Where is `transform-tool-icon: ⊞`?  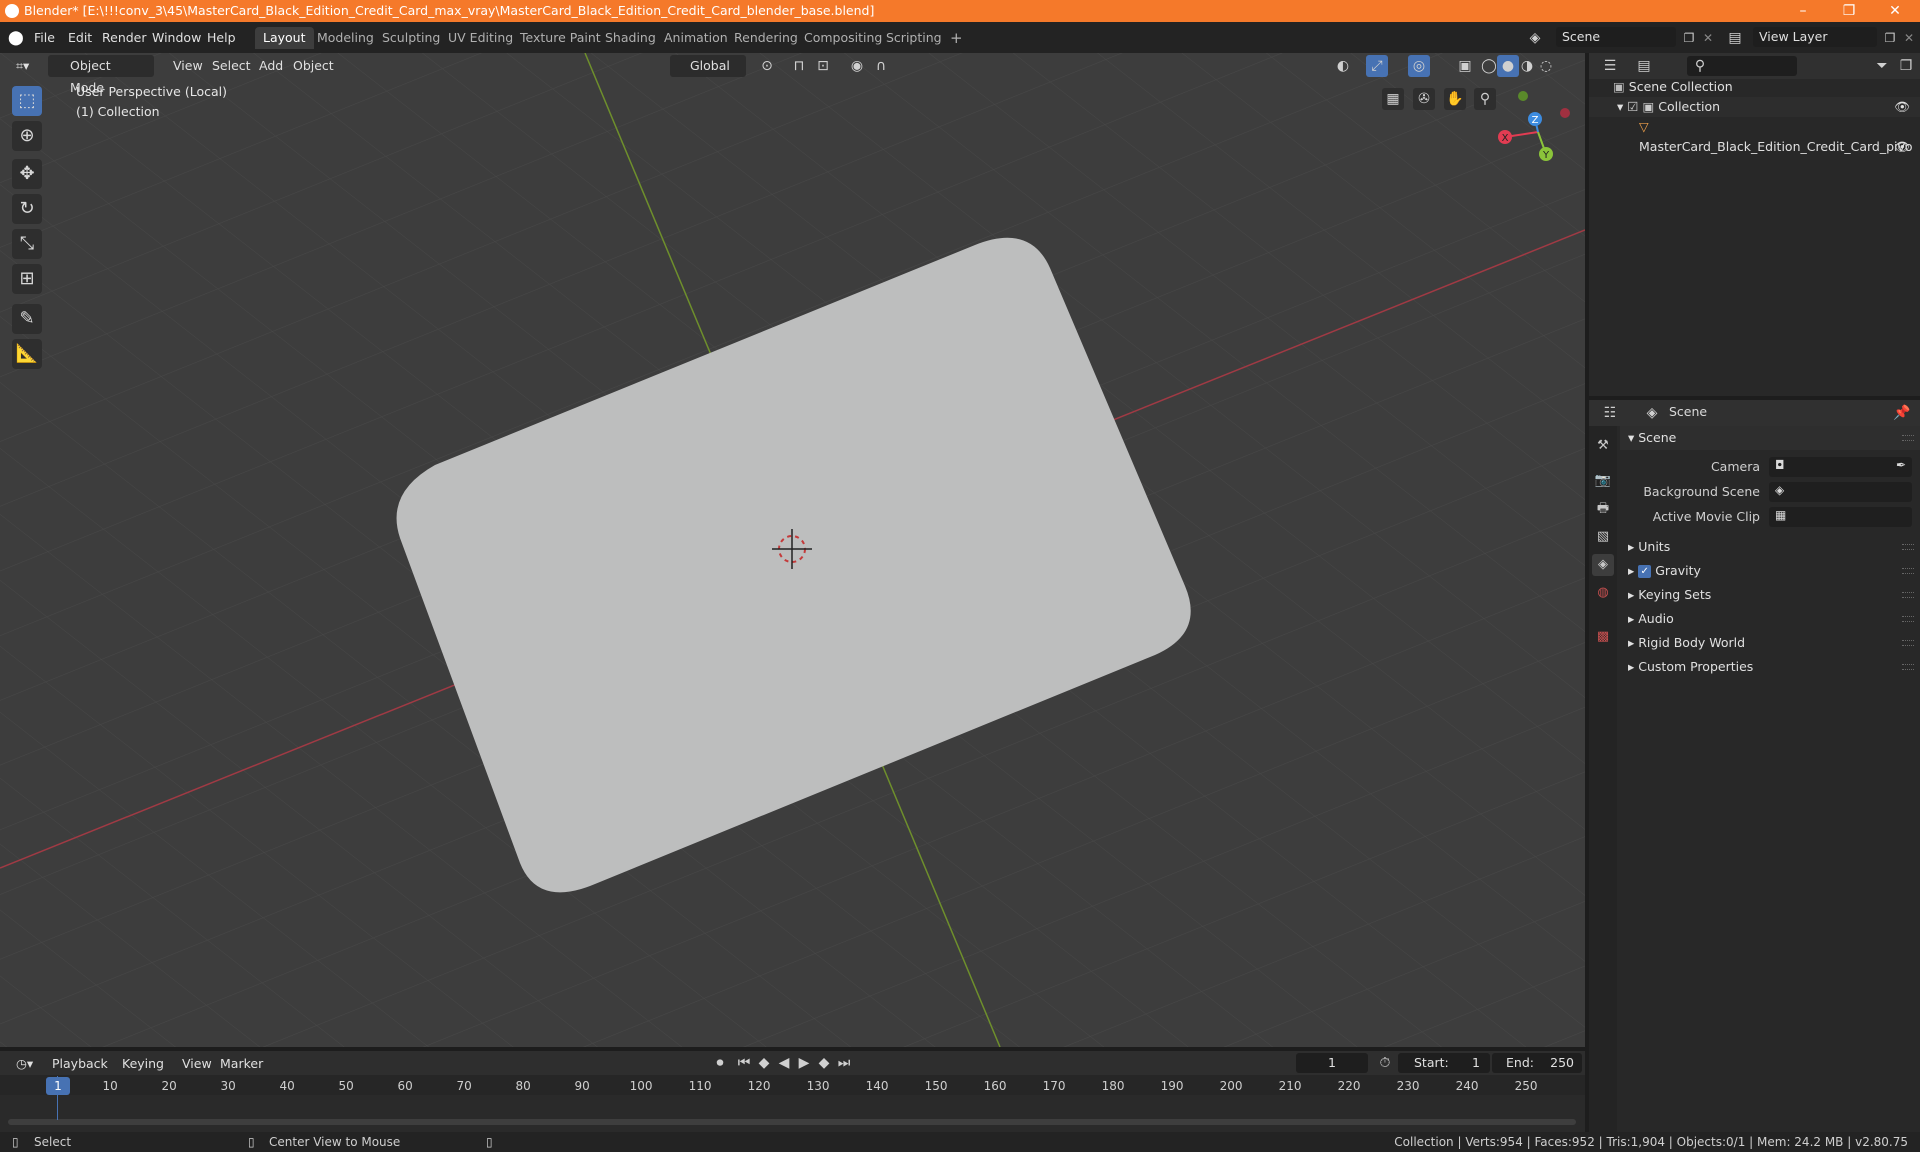
transform-tool-icon: ⊞ is located at coordinates (27, 279).